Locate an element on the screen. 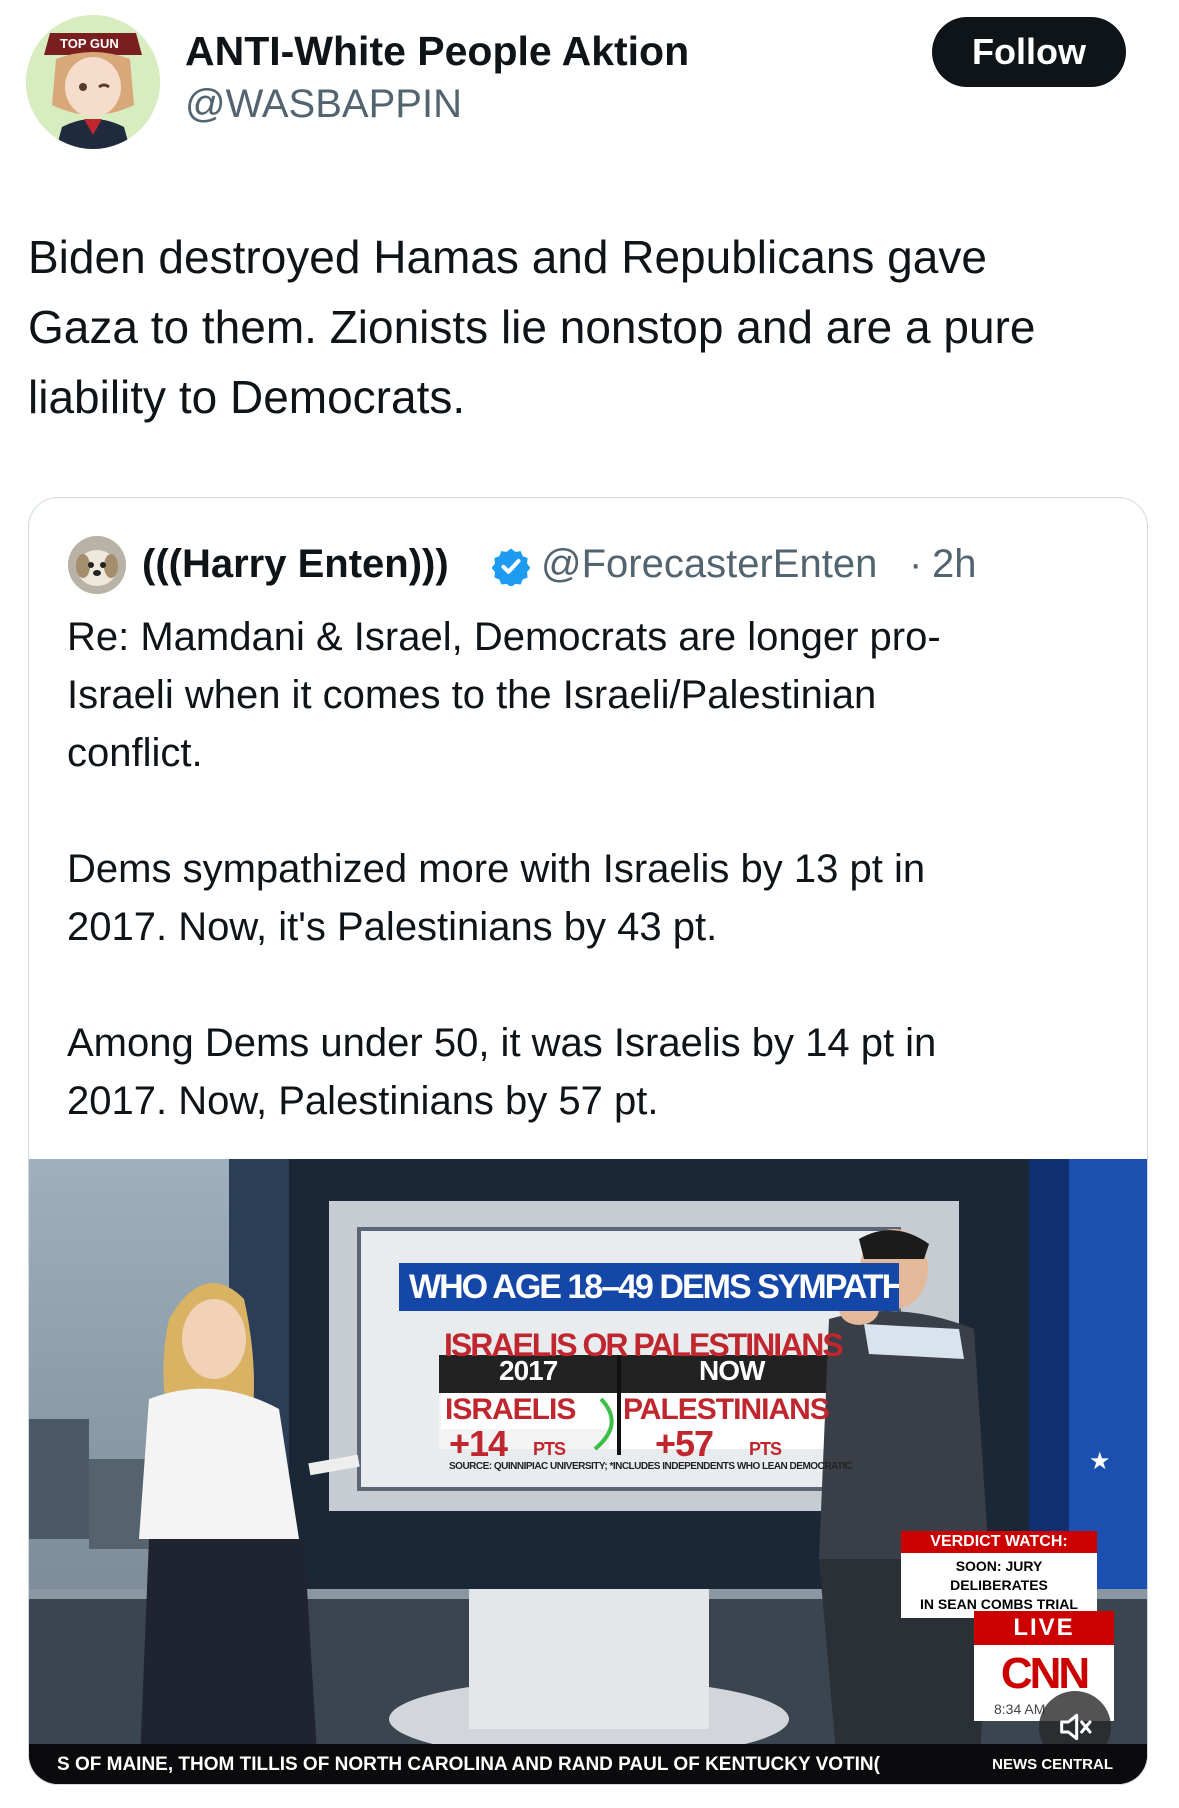 This screenshot has height=1808, width=1179. dog-avatar-illustration is located at coordinates (97, 565).